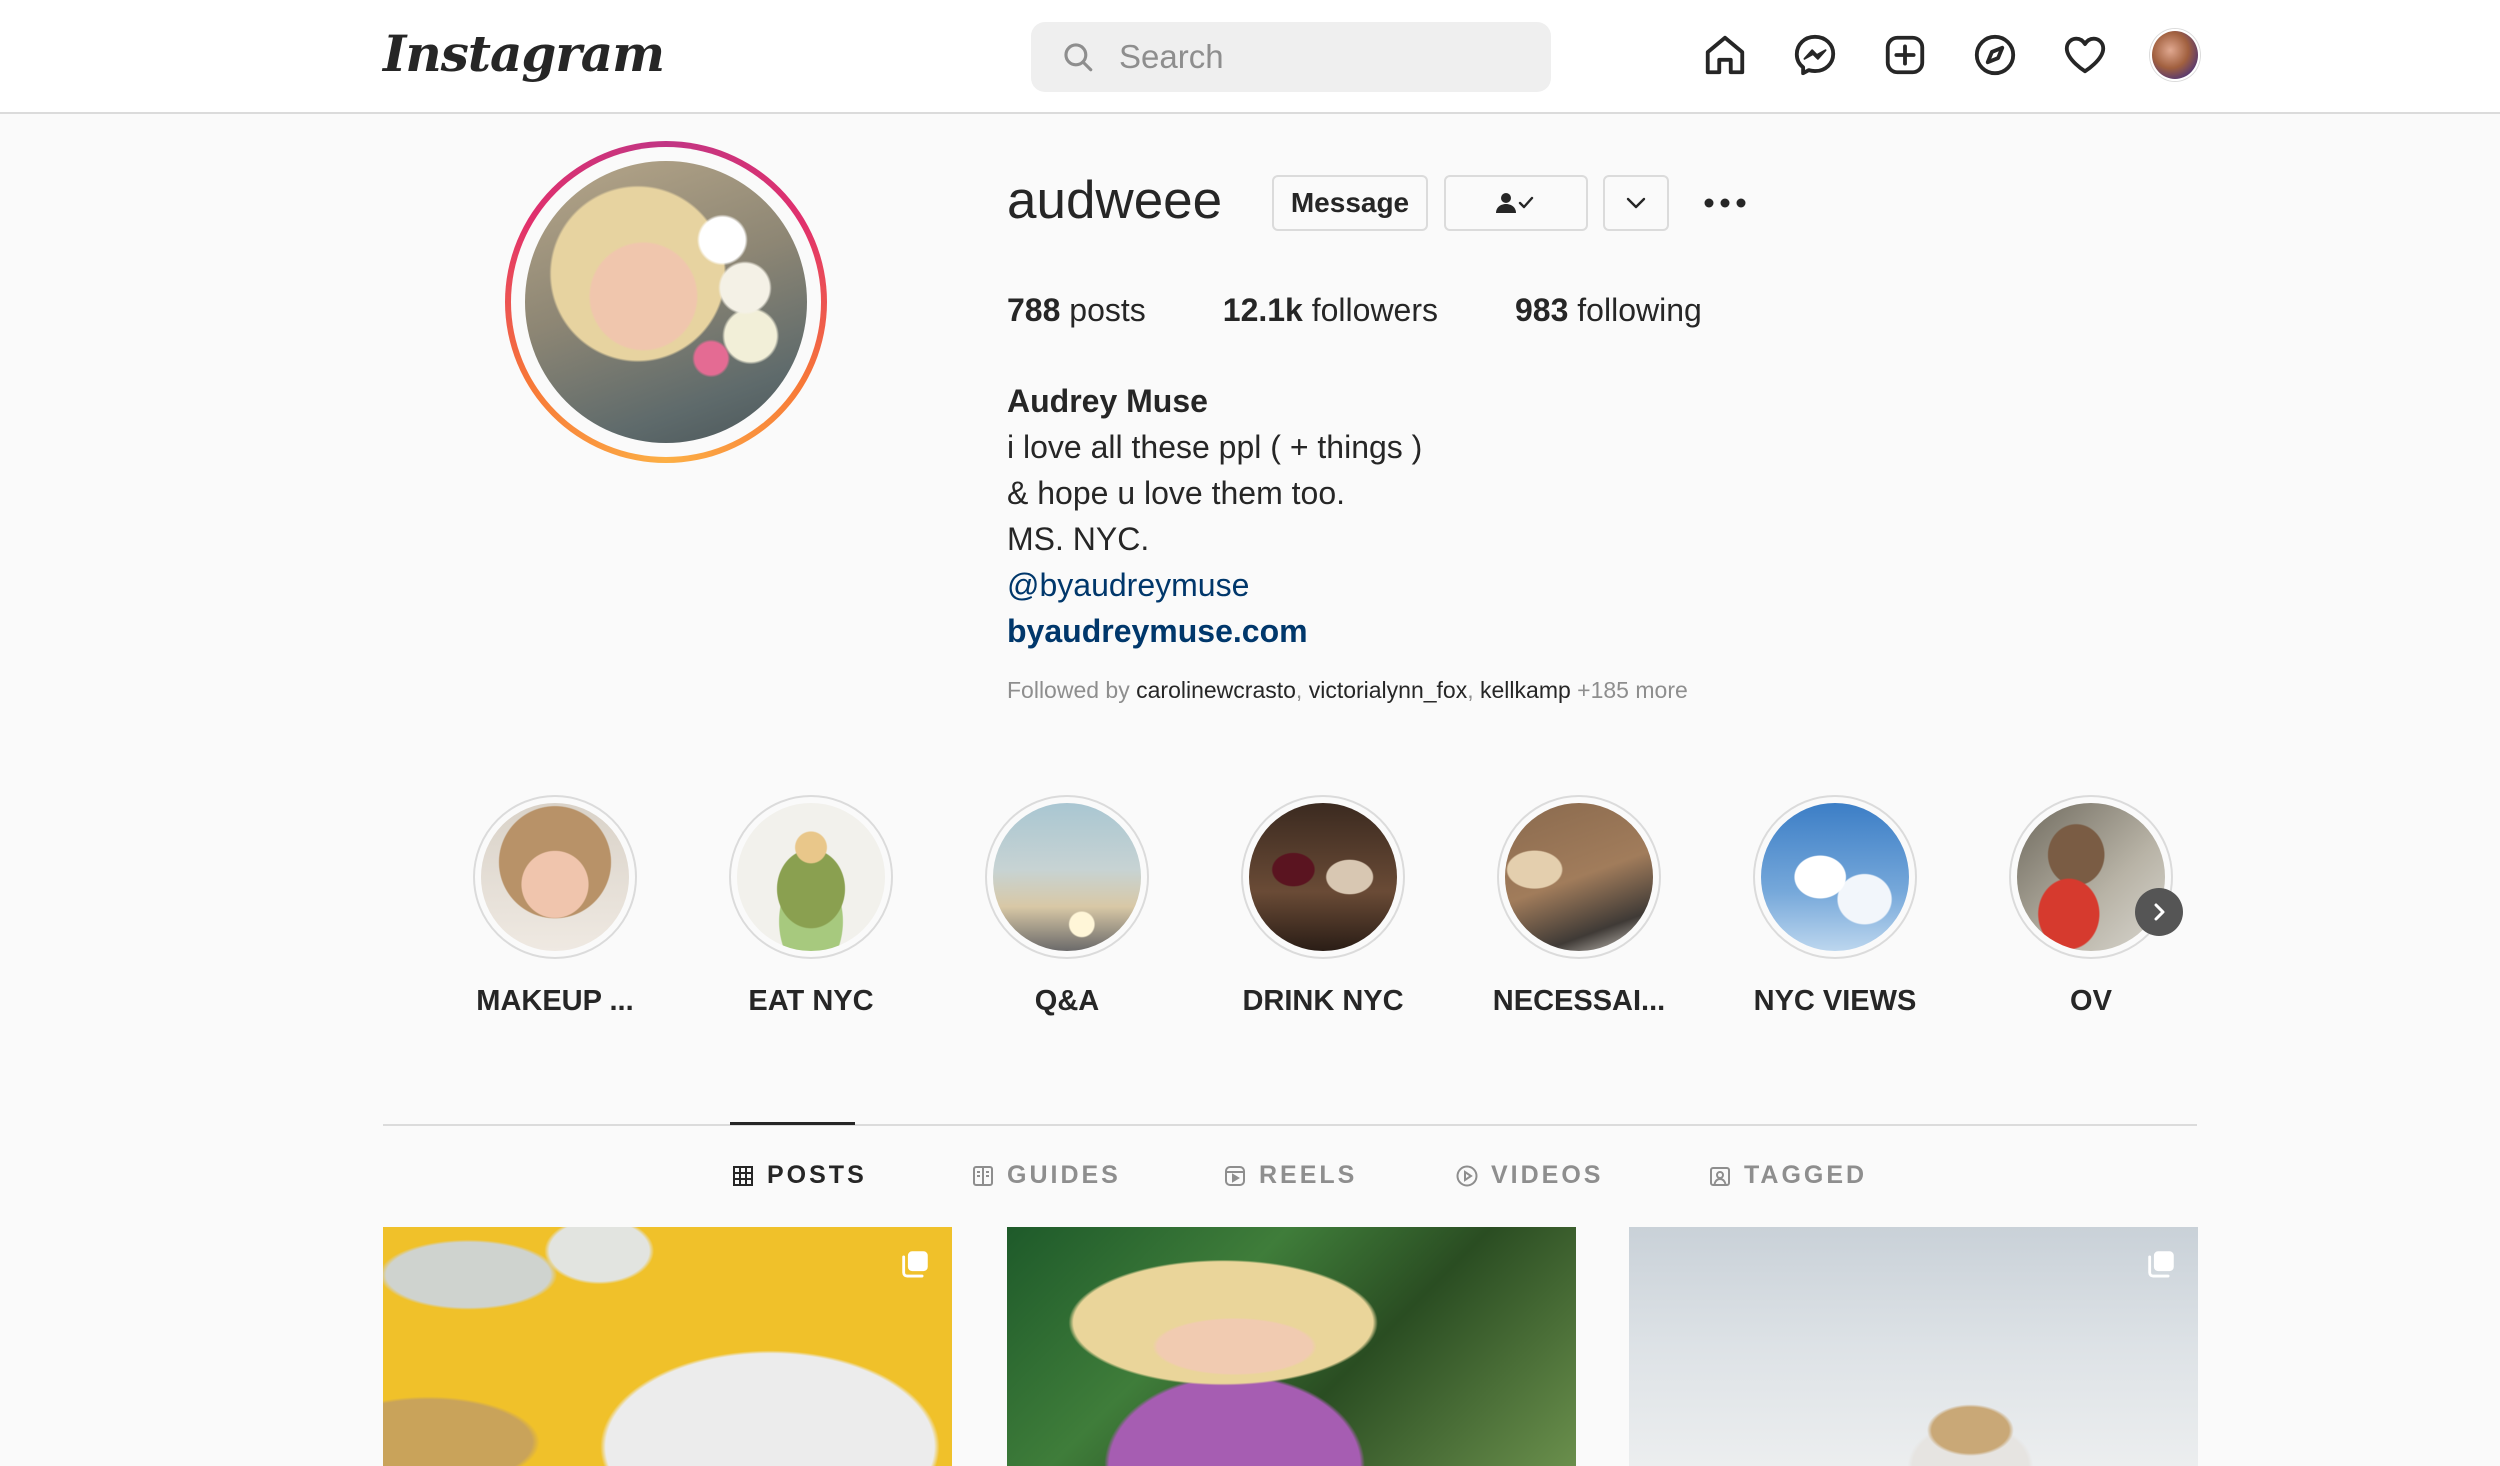 This screenshot has width=2500, height=1466. Describe the element at coordinates (1067, 1001) in the screenshot. I see `highlight-label: Q&A` at that location.